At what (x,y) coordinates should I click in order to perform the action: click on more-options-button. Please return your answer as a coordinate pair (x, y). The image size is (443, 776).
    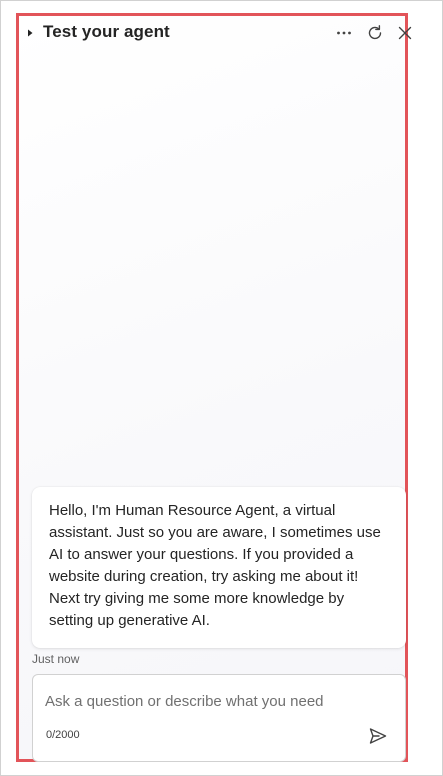
    Looking at the image, I should click on (344, 33).